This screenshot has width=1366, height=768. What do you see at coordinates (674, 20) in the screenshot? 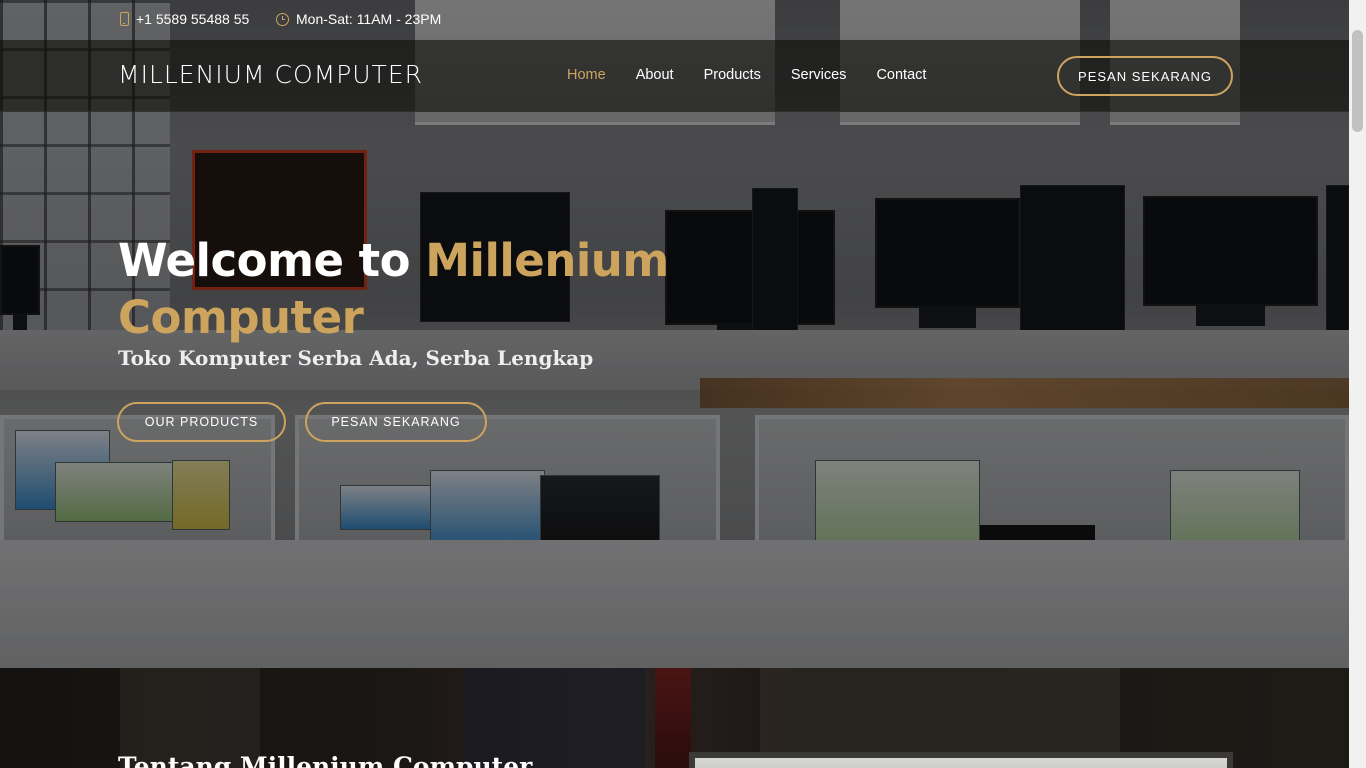
I see `top-info-bar: +1 5589 55488 55 Mon-Sat: 11AM - 23PM` at bounding box center [674, 20].